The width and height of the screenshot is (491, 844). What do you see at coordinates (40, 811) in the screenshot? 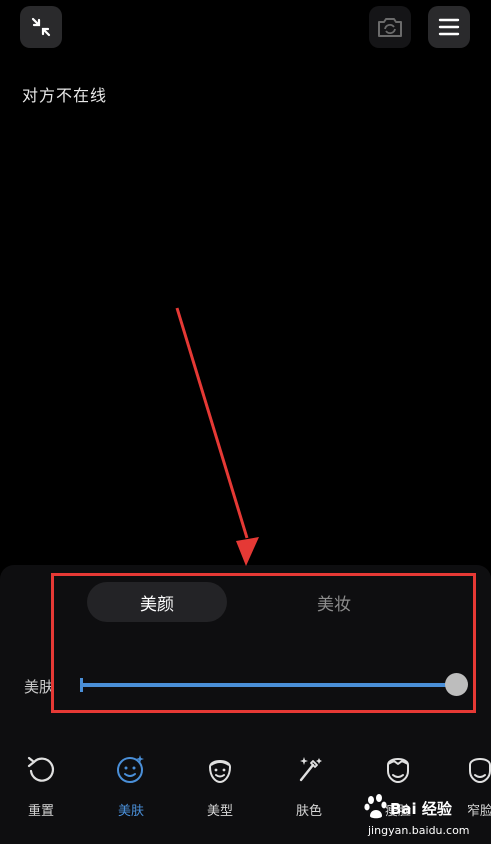
I see `tool-reset-label: 重置` at bounding box center [40, 811].